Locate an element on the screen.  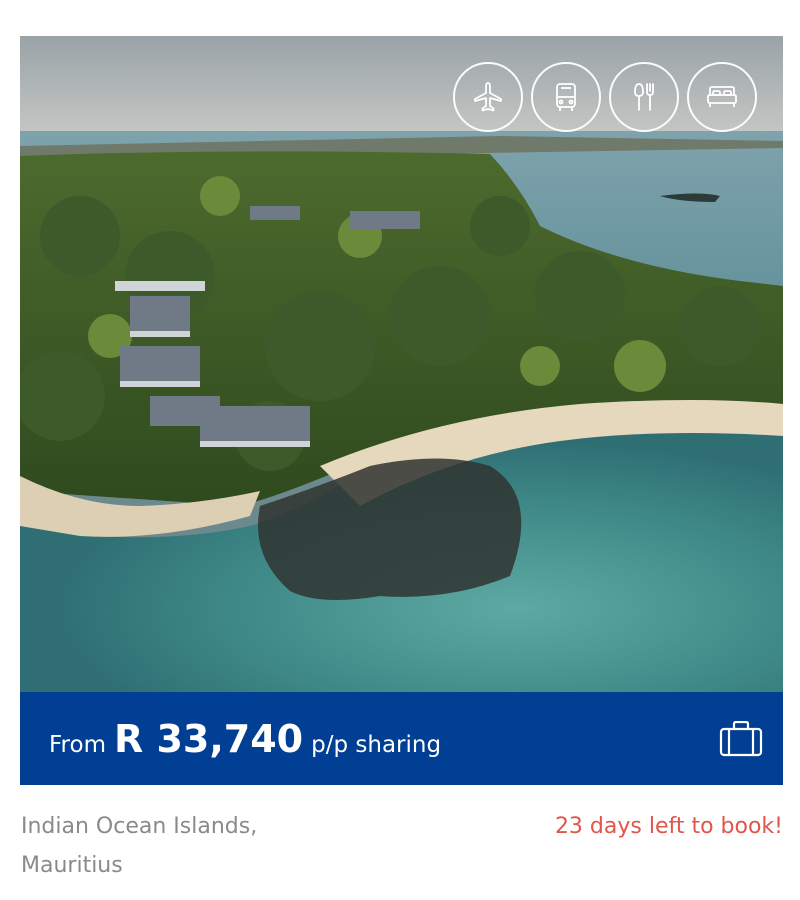
suitcase-icon is located at coordinates (741, 738).